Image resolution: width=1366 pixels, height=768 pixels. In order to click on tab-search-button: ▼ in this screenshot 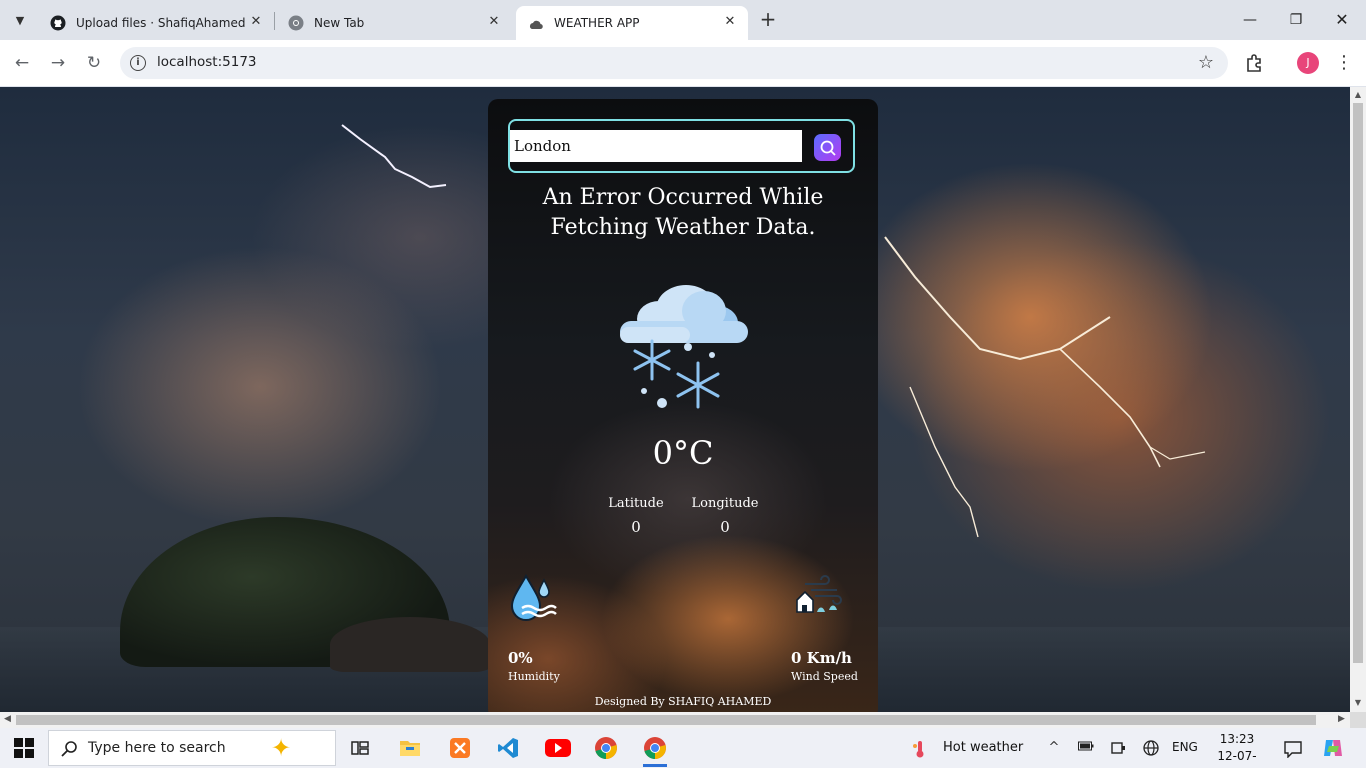, I will do `click(20, 20)`.